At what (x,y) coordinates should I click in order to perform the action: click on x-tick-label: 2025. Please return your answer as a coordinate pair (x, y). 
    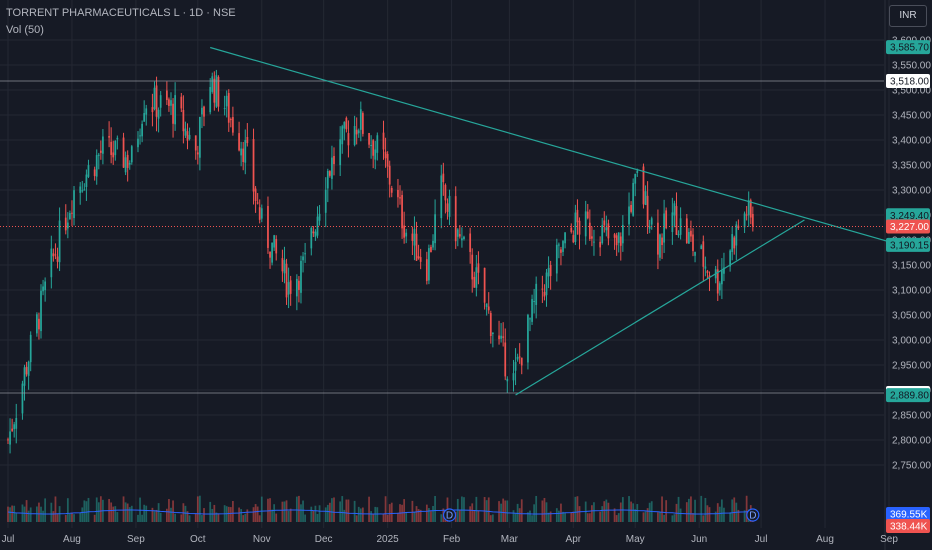
    Looking at the image, I should click on (388, 539).